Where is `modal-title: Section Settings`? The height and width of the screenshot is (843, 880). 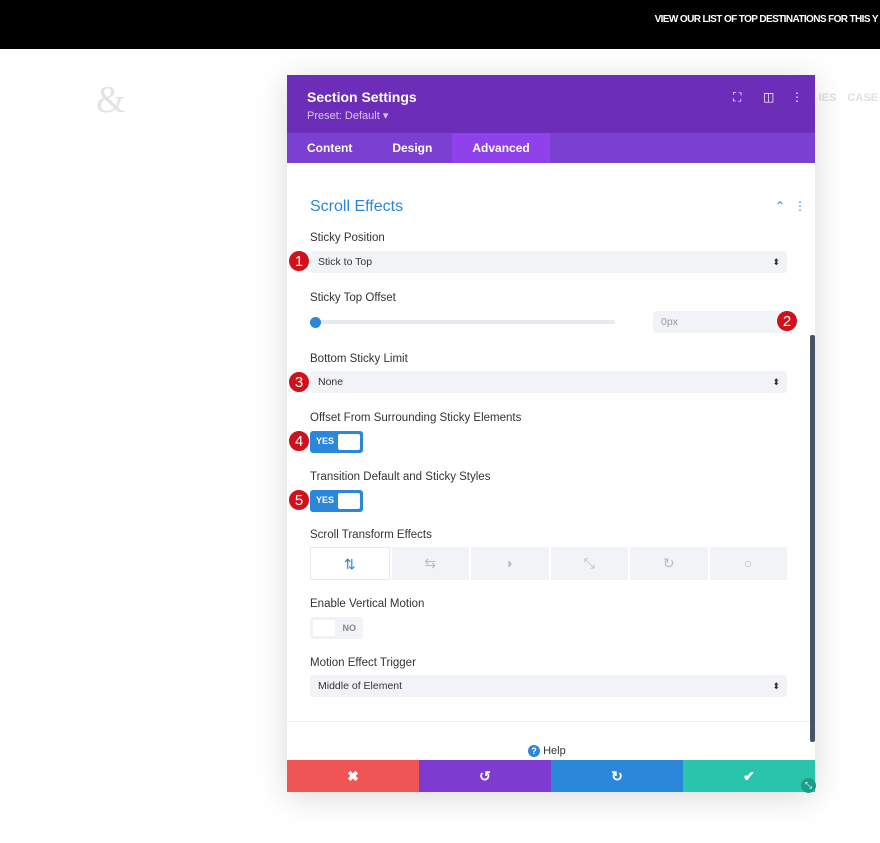 modal-title: Section Settings is located at coordinates (362, 97).